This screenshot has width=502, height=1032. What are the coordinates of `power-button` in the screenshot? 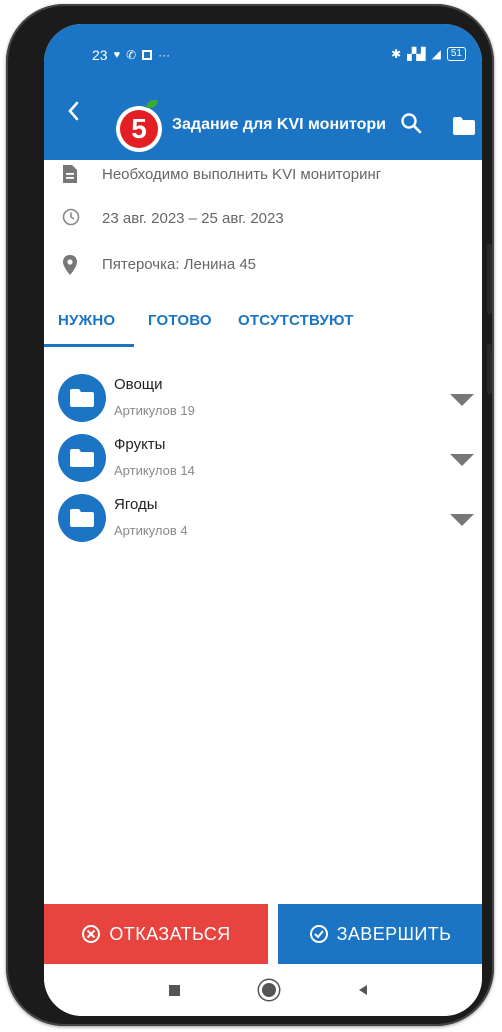 It's located at (489, 369).